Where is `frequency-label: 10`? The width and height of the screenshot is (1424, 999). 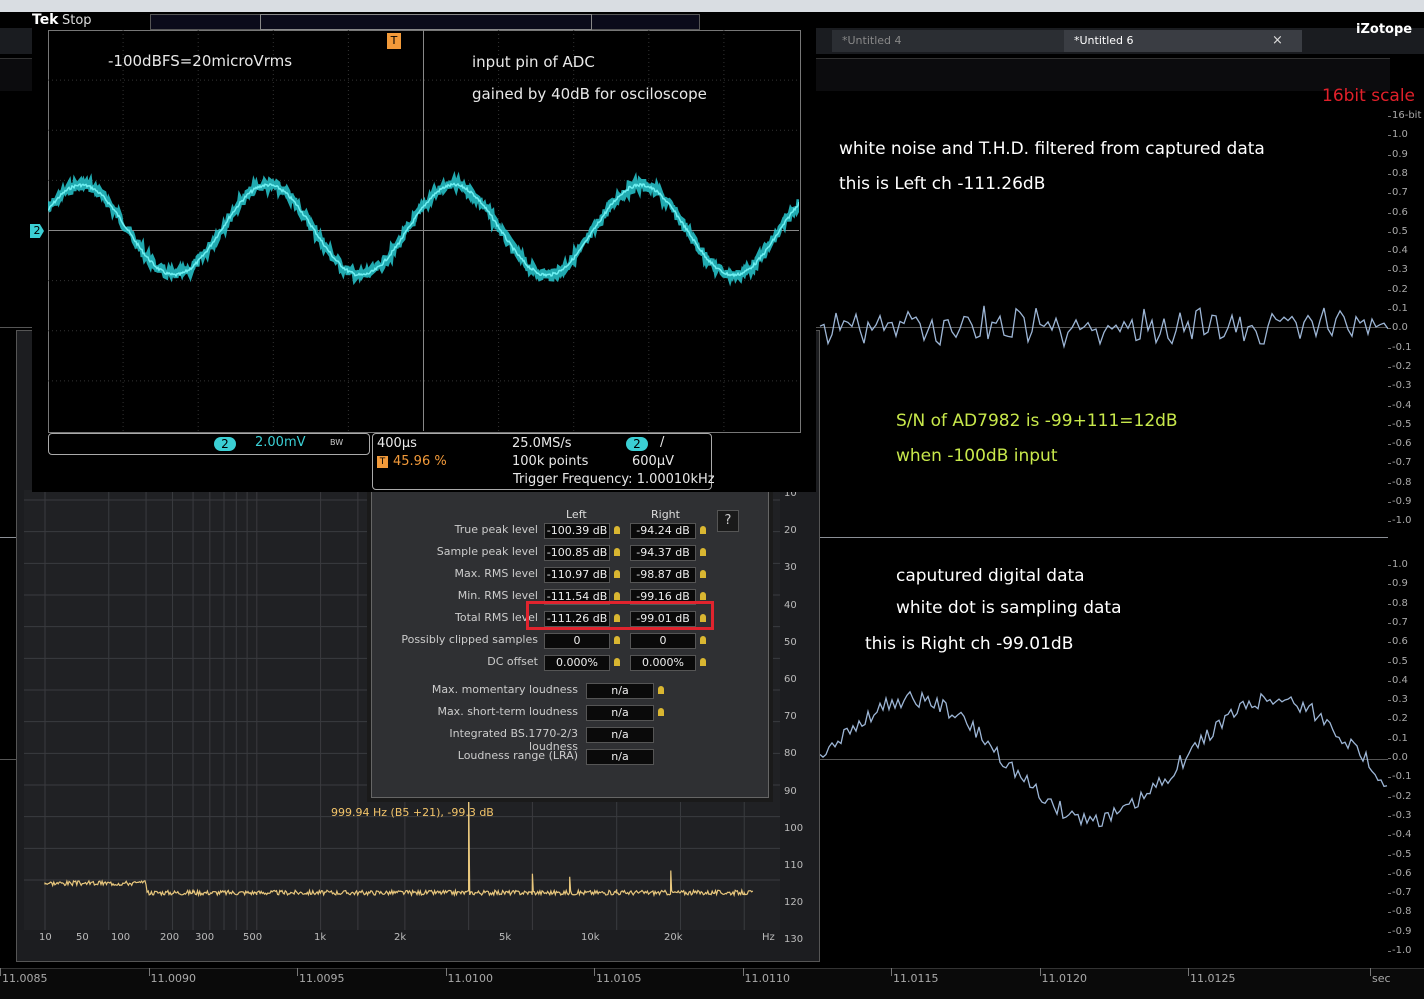
frequency-label: 10 is located at coordinates (45, 937).